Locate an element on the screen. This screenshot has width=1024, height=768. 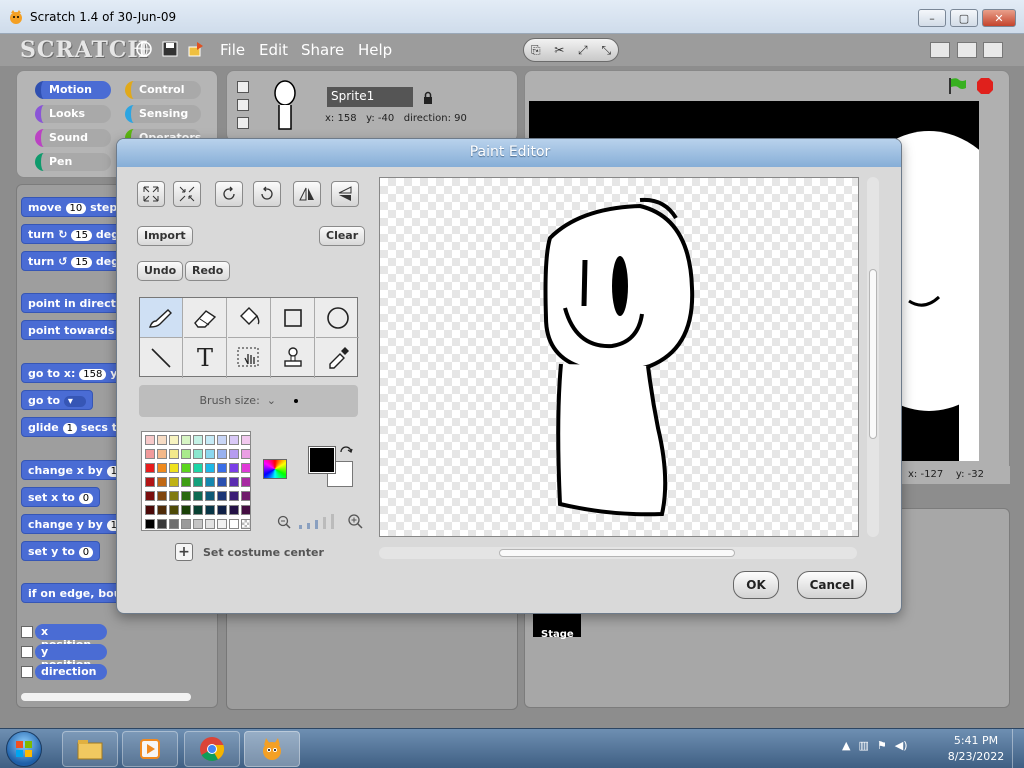
flip-vertical-icon is located at coordinates (345, 194).